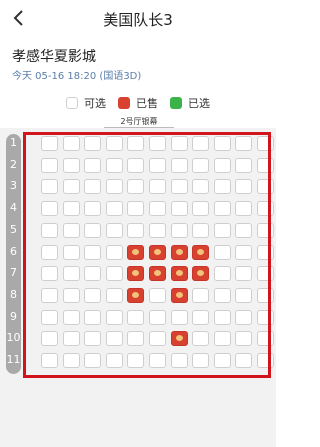 This screenshot has width=320, height=447. Describe the element at coordinates (13, 229) in the screenshot. I see `row-number: 5` at that location.